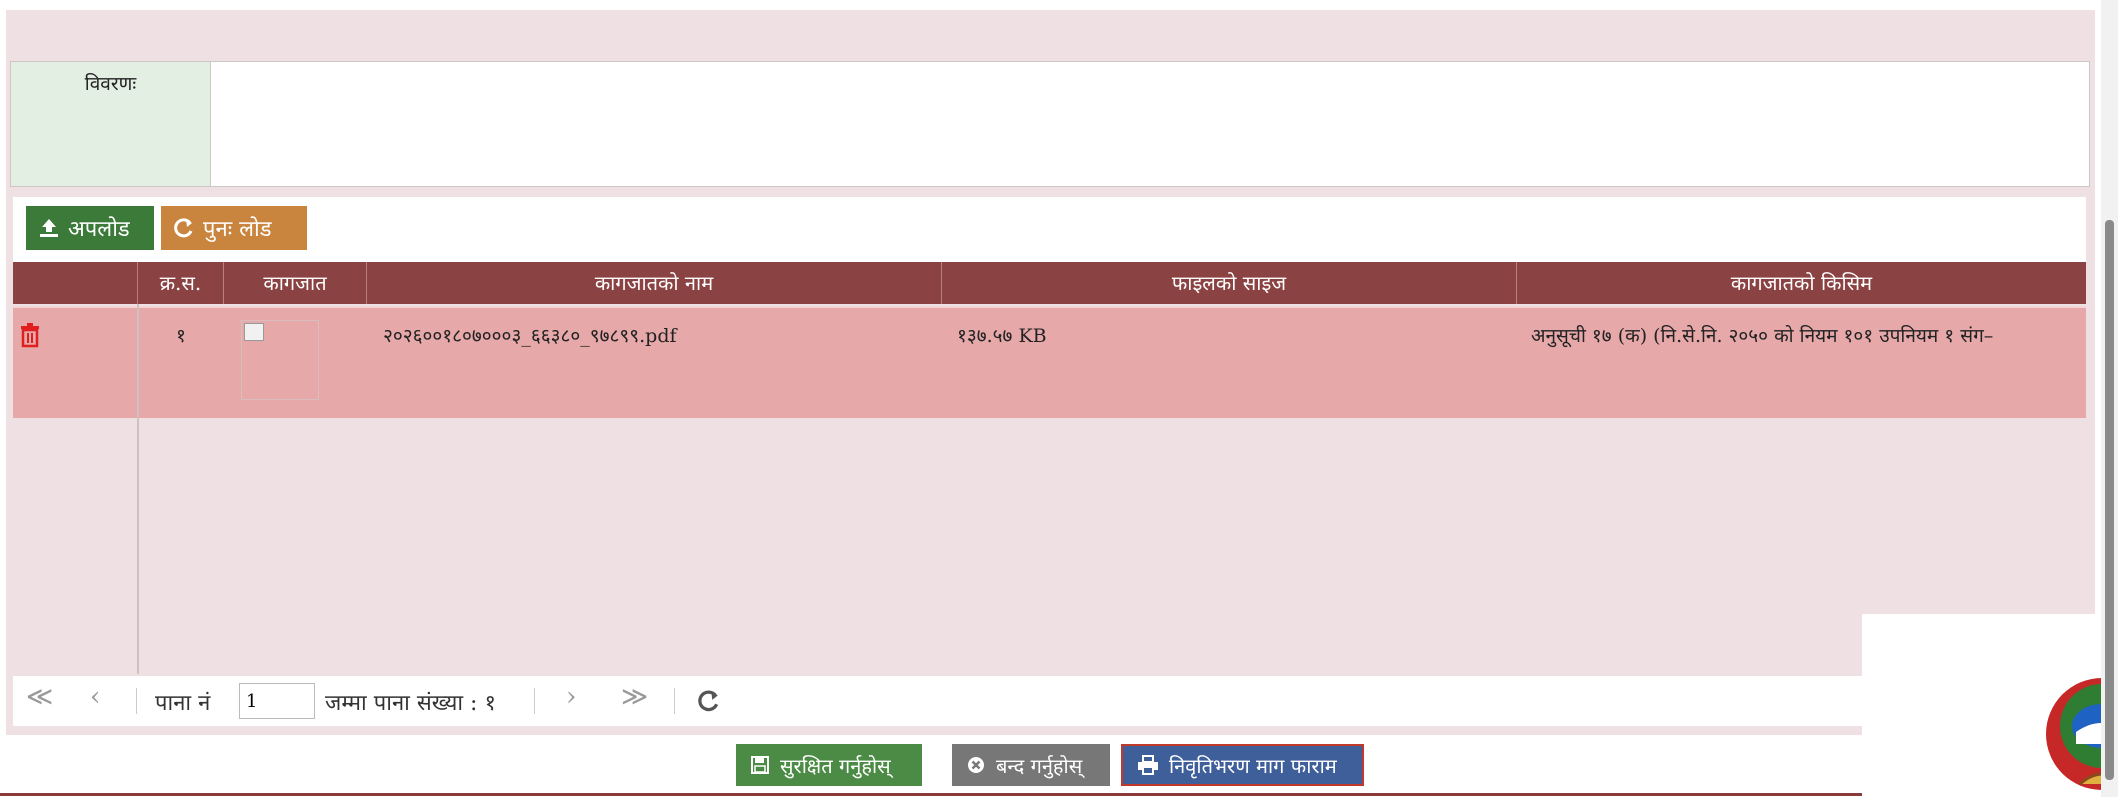  I want to click on broken-image-icon, so click(254, 332).